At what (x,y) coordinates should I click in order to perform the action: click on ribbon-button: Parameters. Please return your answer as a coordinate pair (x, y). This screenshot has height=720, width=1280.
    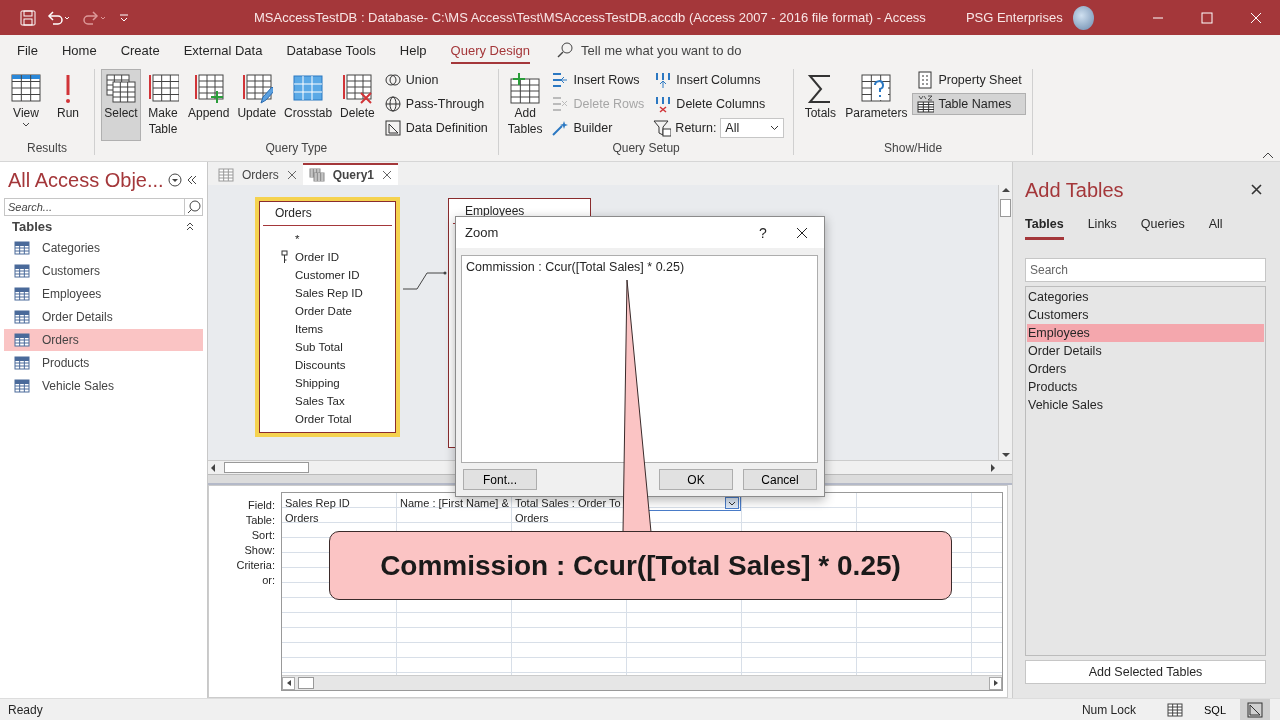
    Looking at the image, I should click on (876, 105).